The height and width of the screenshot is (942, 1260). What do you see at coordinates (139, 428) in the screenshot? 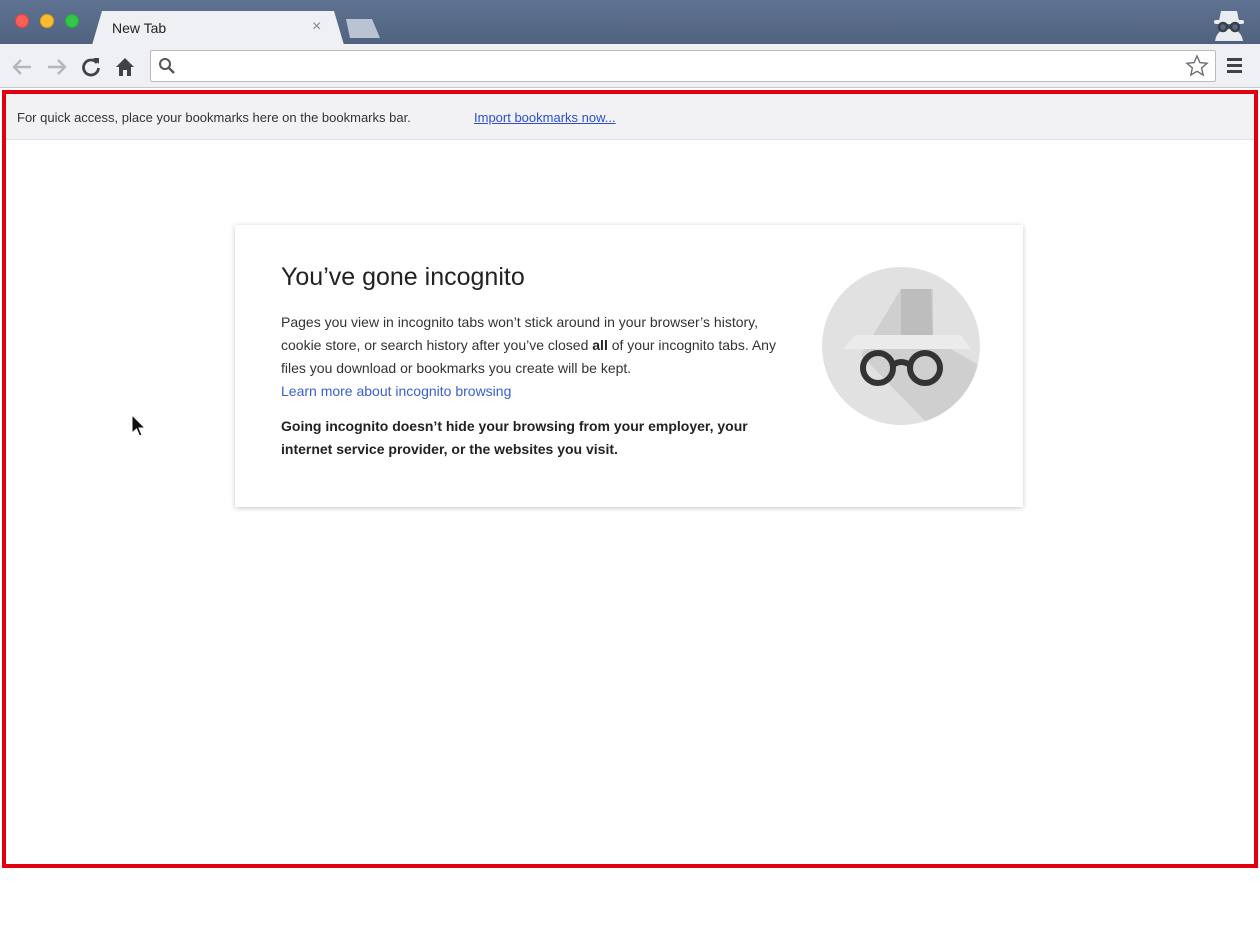
I see `mouse-cursor-icon` at bounding box center [139, 428].